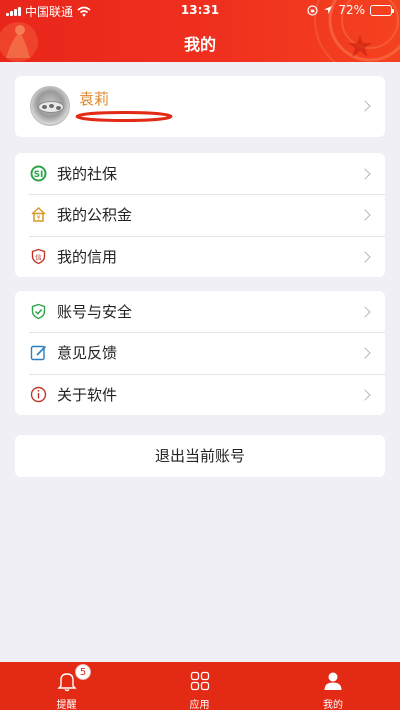 Image resolution: width=400 pixels, height=710 pixels. Describe the element at coordinates (95, 312) in the screenshot. I see `menu-item-label: 账号与安全` at that location.